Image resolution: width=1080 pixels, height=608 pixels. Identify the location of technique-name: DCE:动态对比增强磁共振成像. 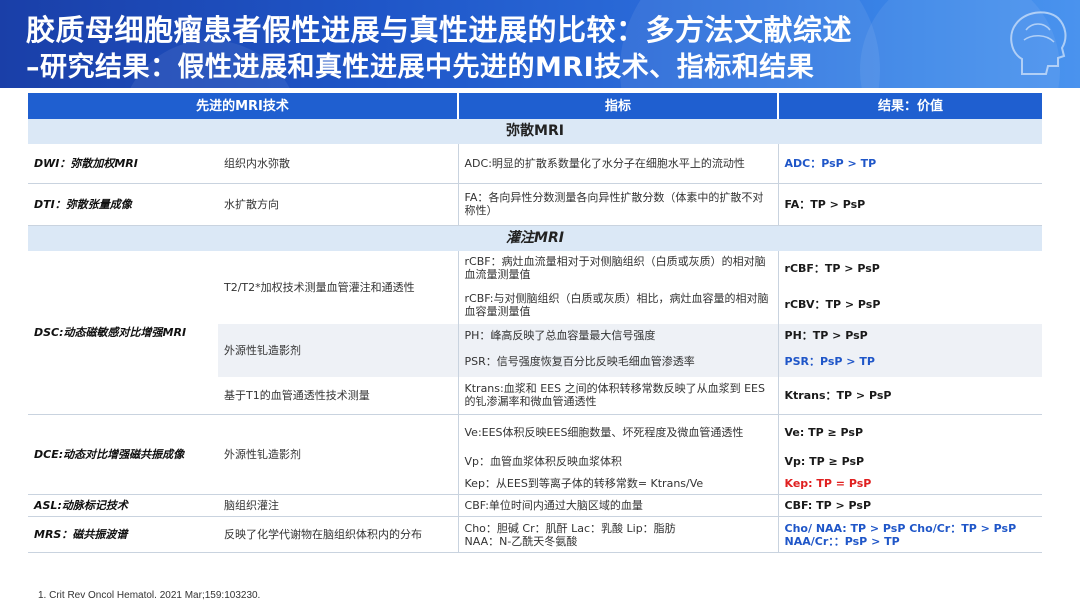
(123, 454).